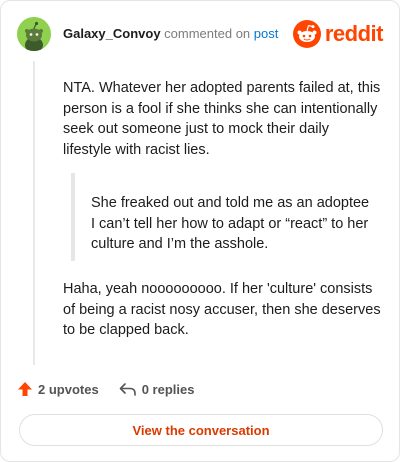 Image resolution: width=400 pixels, height=462 pixels. What do you see at coordinates (115, 389) in the screenshot?
I see `comment-actions: 2 upvotes 0 replies` at bounding box center [115, 389].